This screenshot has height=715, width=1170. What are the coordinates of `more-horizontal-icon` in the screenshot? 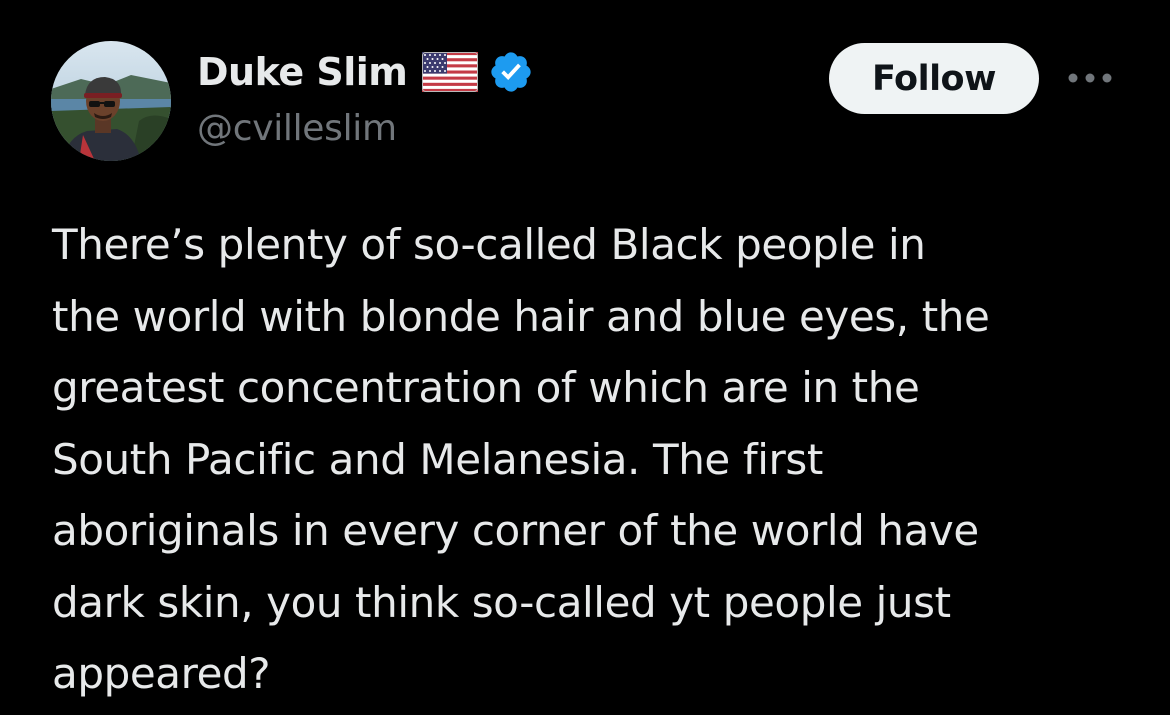 It's located at (1090, 78).